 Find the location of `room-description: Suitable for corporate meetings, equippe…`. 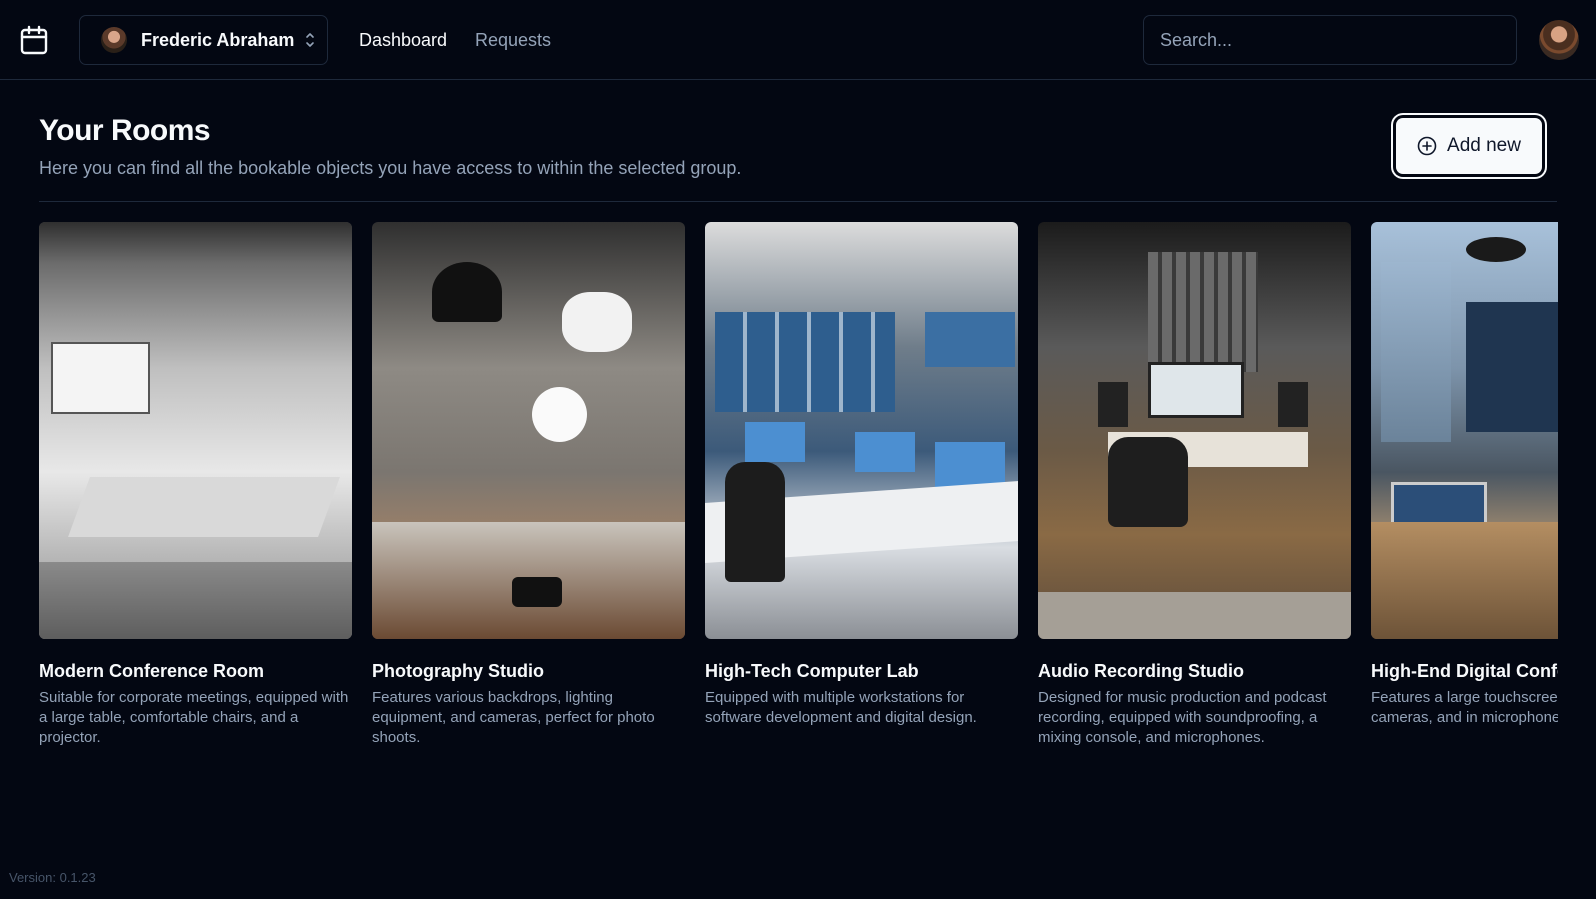

room-description: Suitable for corporate meetings, equippe… is located at coordinates (194, 717).